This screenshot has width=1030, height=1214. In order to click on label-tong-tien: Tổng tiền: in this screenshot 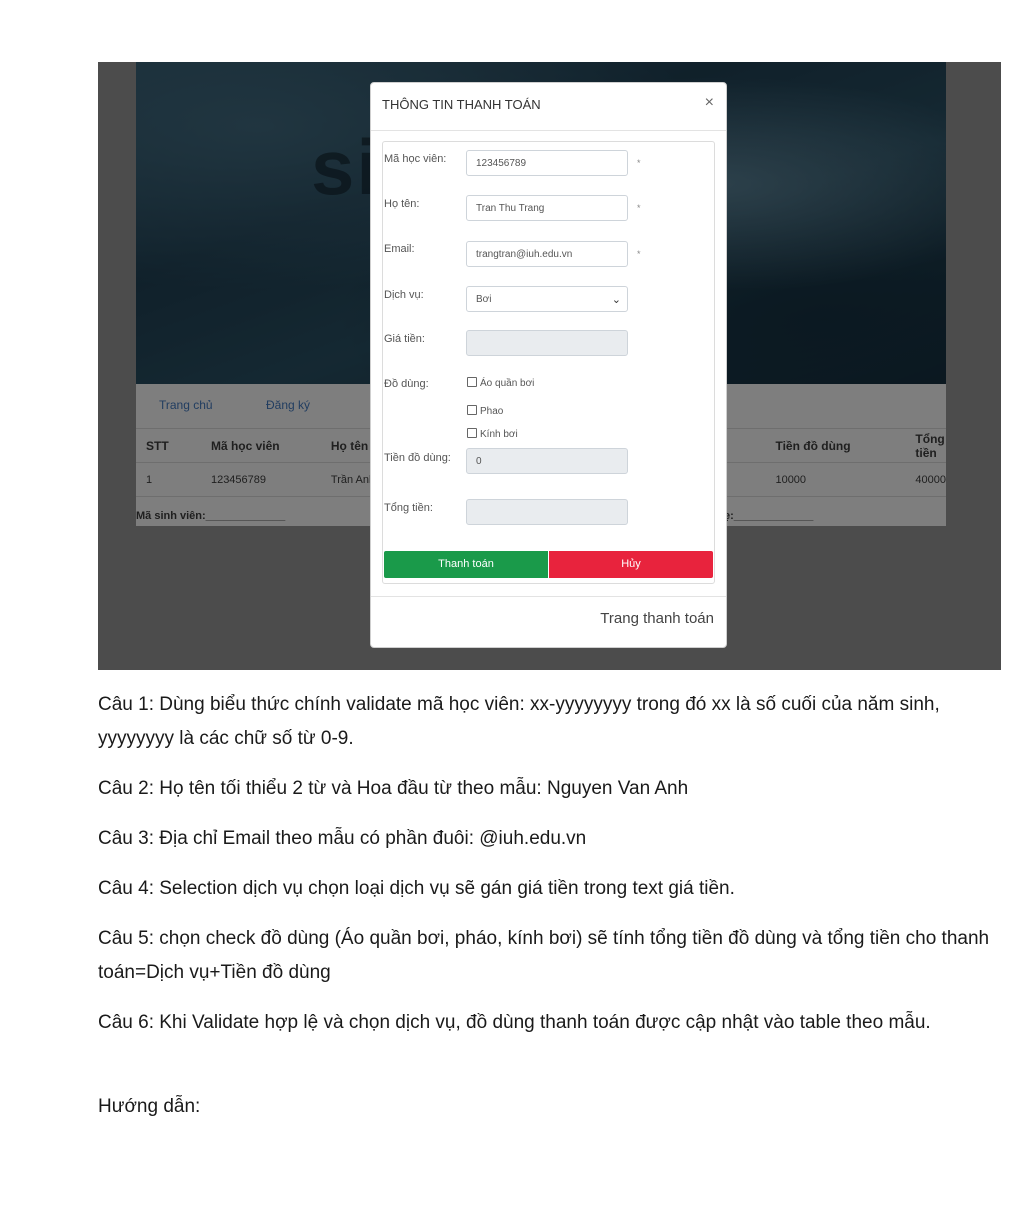, I will do `click(408, 508)`.